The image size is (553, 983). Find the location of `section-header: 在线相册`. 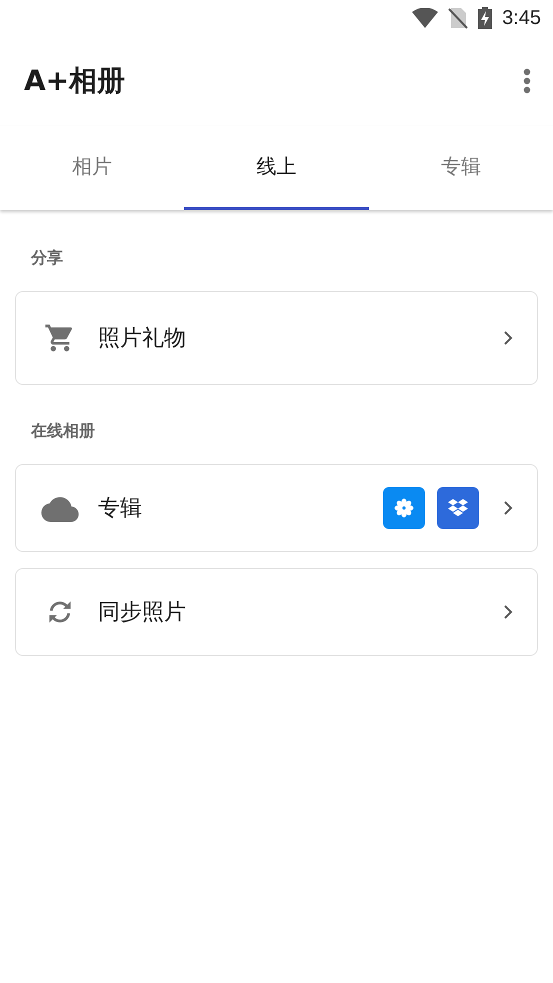

section-header: 在线相册 is located at coordinates (63, 431).